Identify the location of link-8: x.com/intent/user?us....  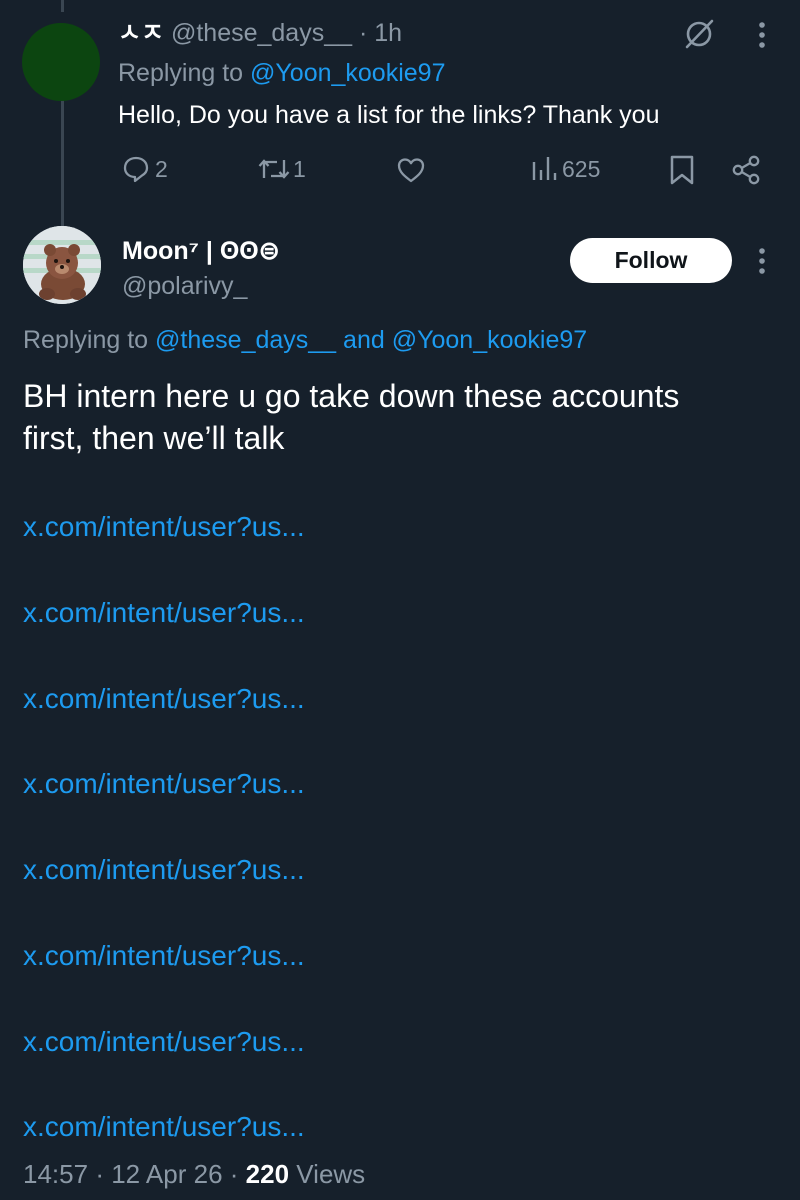
(164, 1127).